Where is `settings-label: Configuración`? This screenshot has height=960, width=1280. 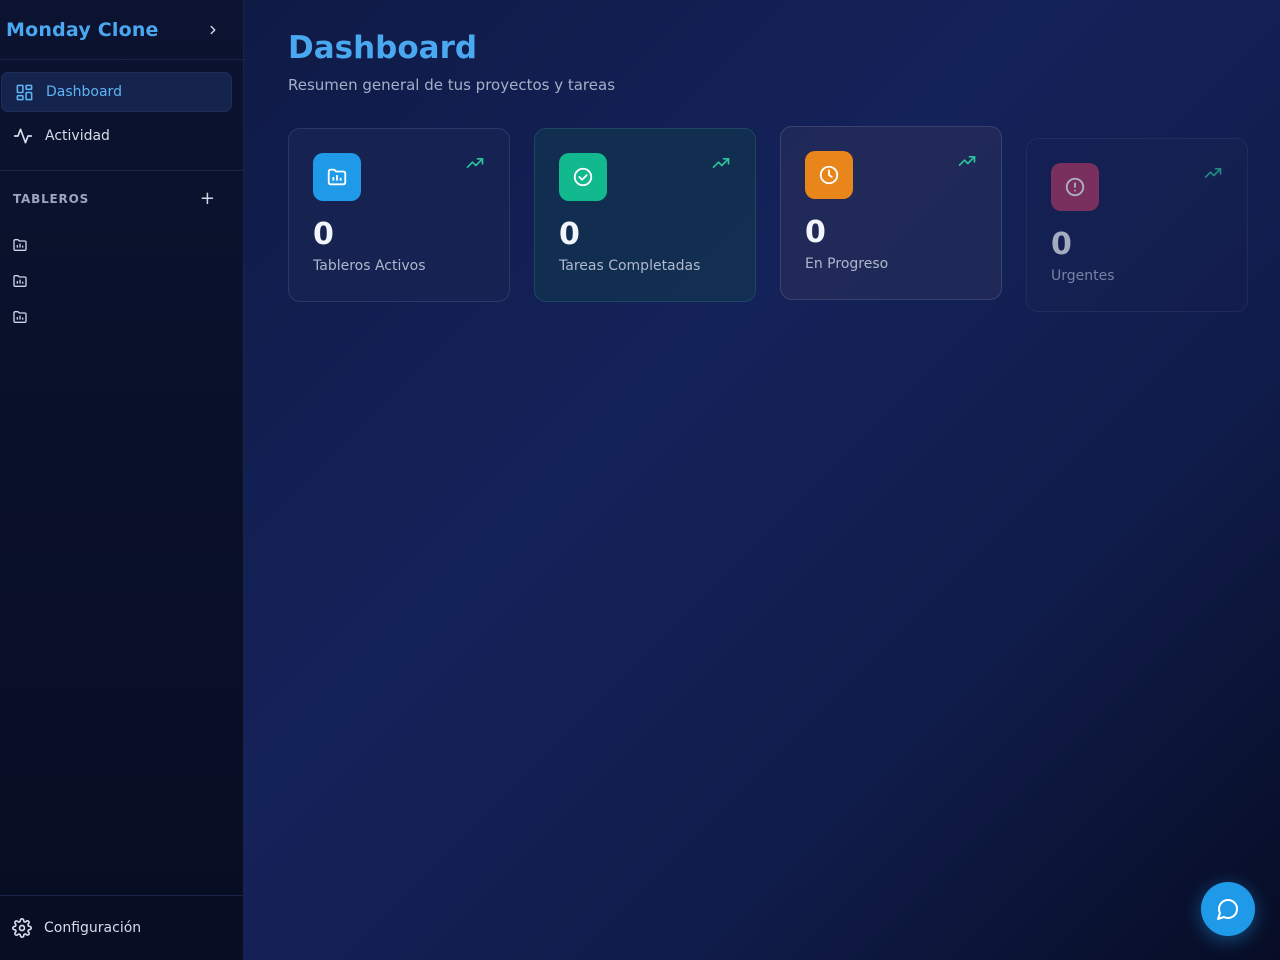
settings-label: Configuración is located at coordinates (93, 928).